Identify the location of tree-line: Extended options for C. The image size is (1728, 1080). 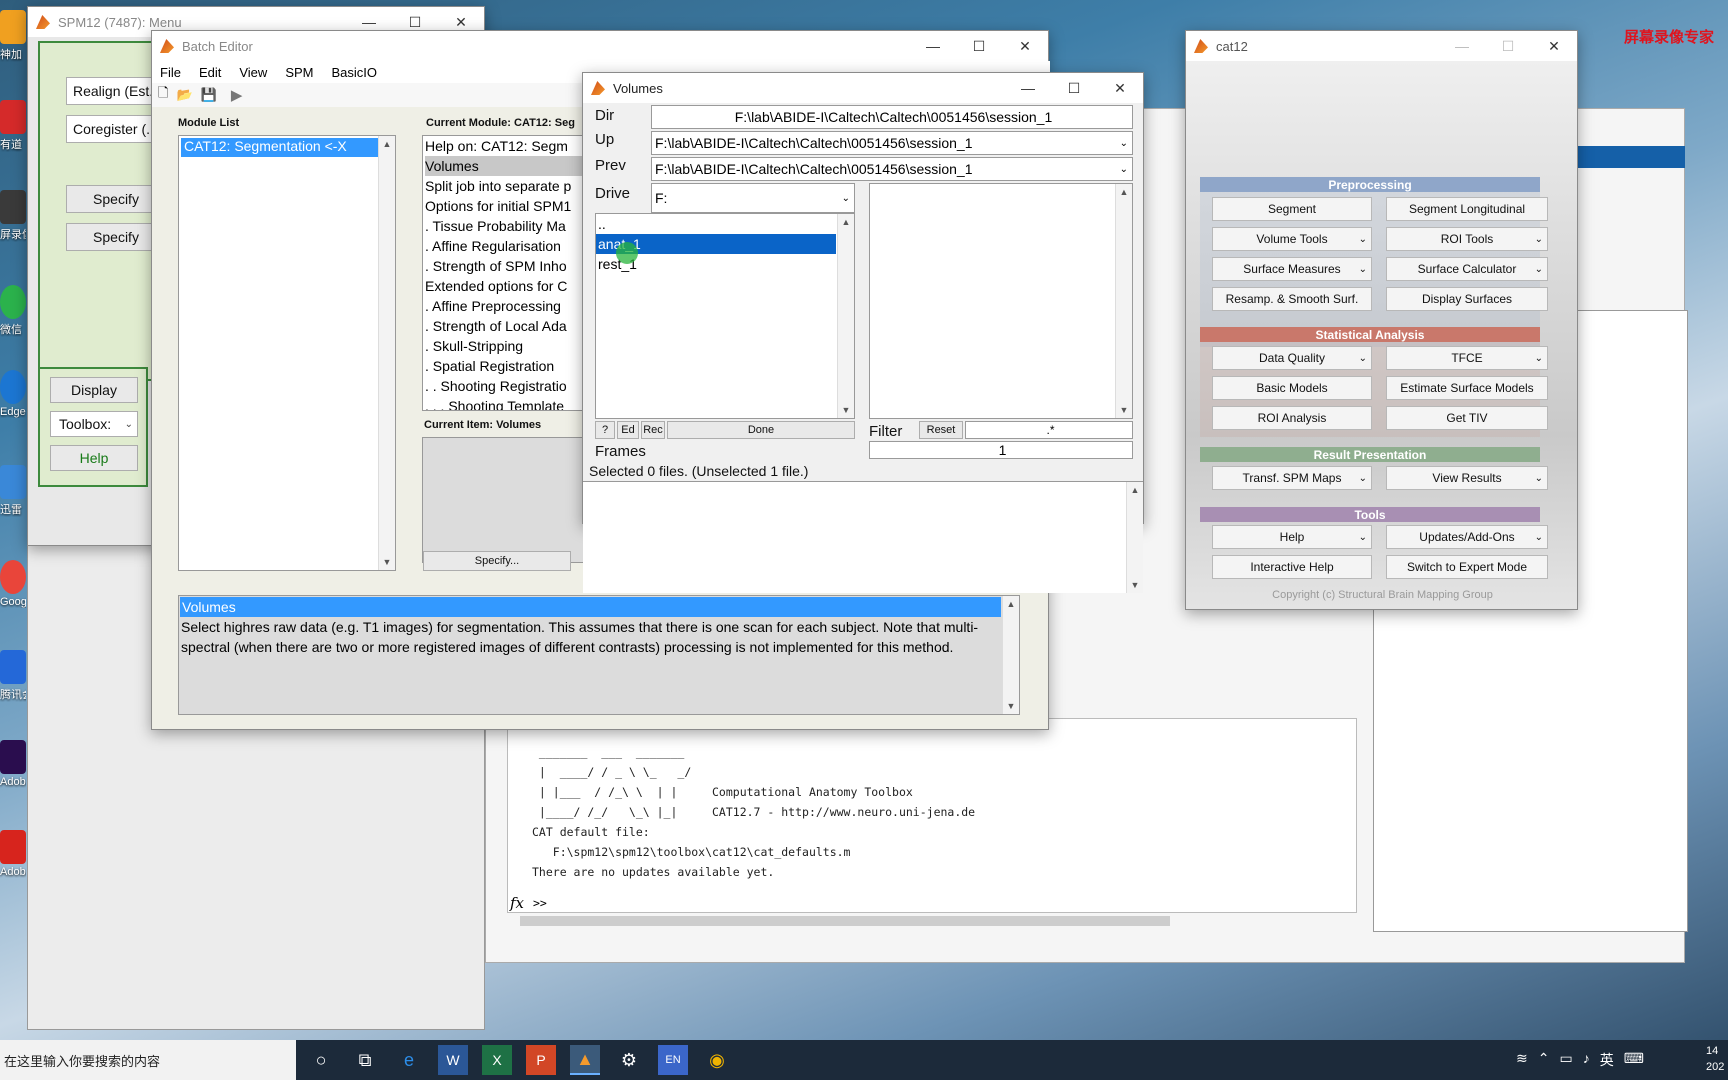
(508, 286).